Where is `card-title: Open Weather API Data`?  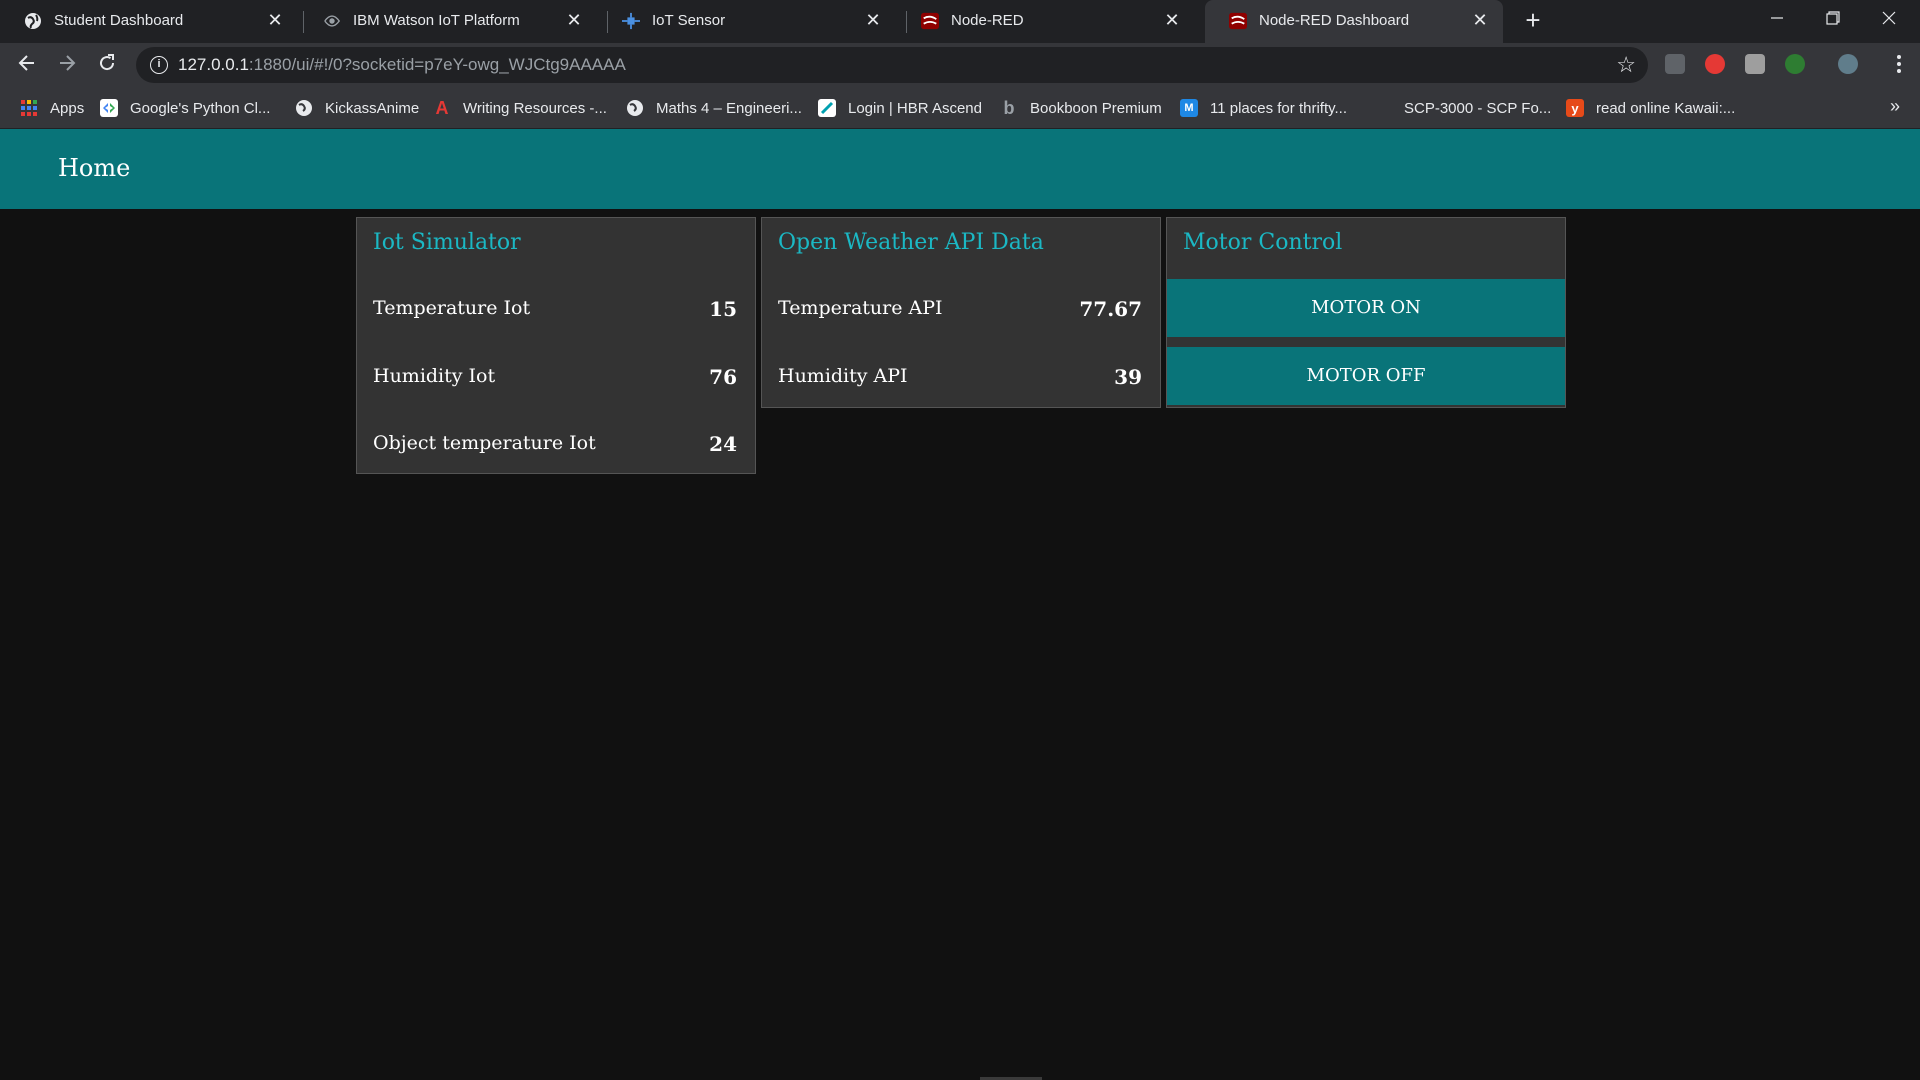
card-title: Open Weather API Data is located at coordinates (911, 242).